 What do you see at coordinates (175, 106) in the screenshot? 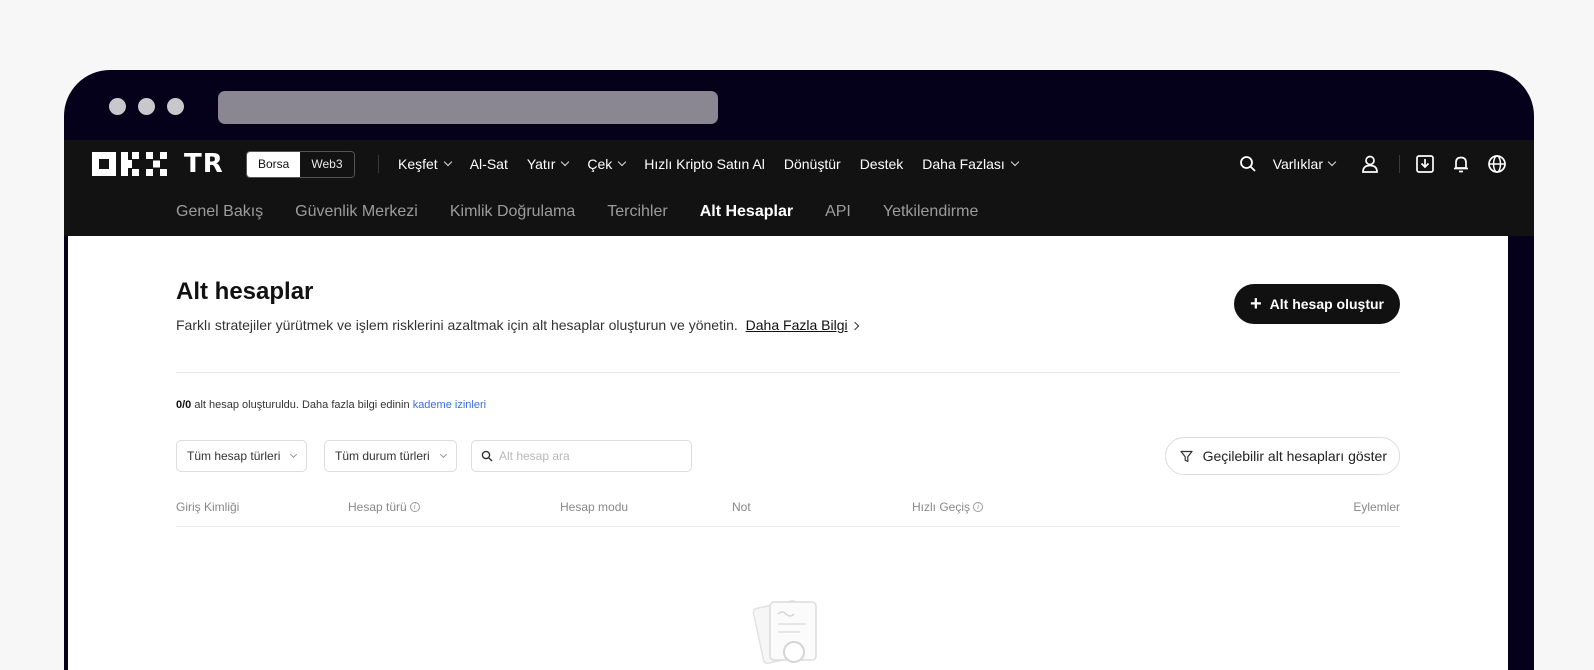
I see `window-maximize-dot` at bounding box center [175, 106].